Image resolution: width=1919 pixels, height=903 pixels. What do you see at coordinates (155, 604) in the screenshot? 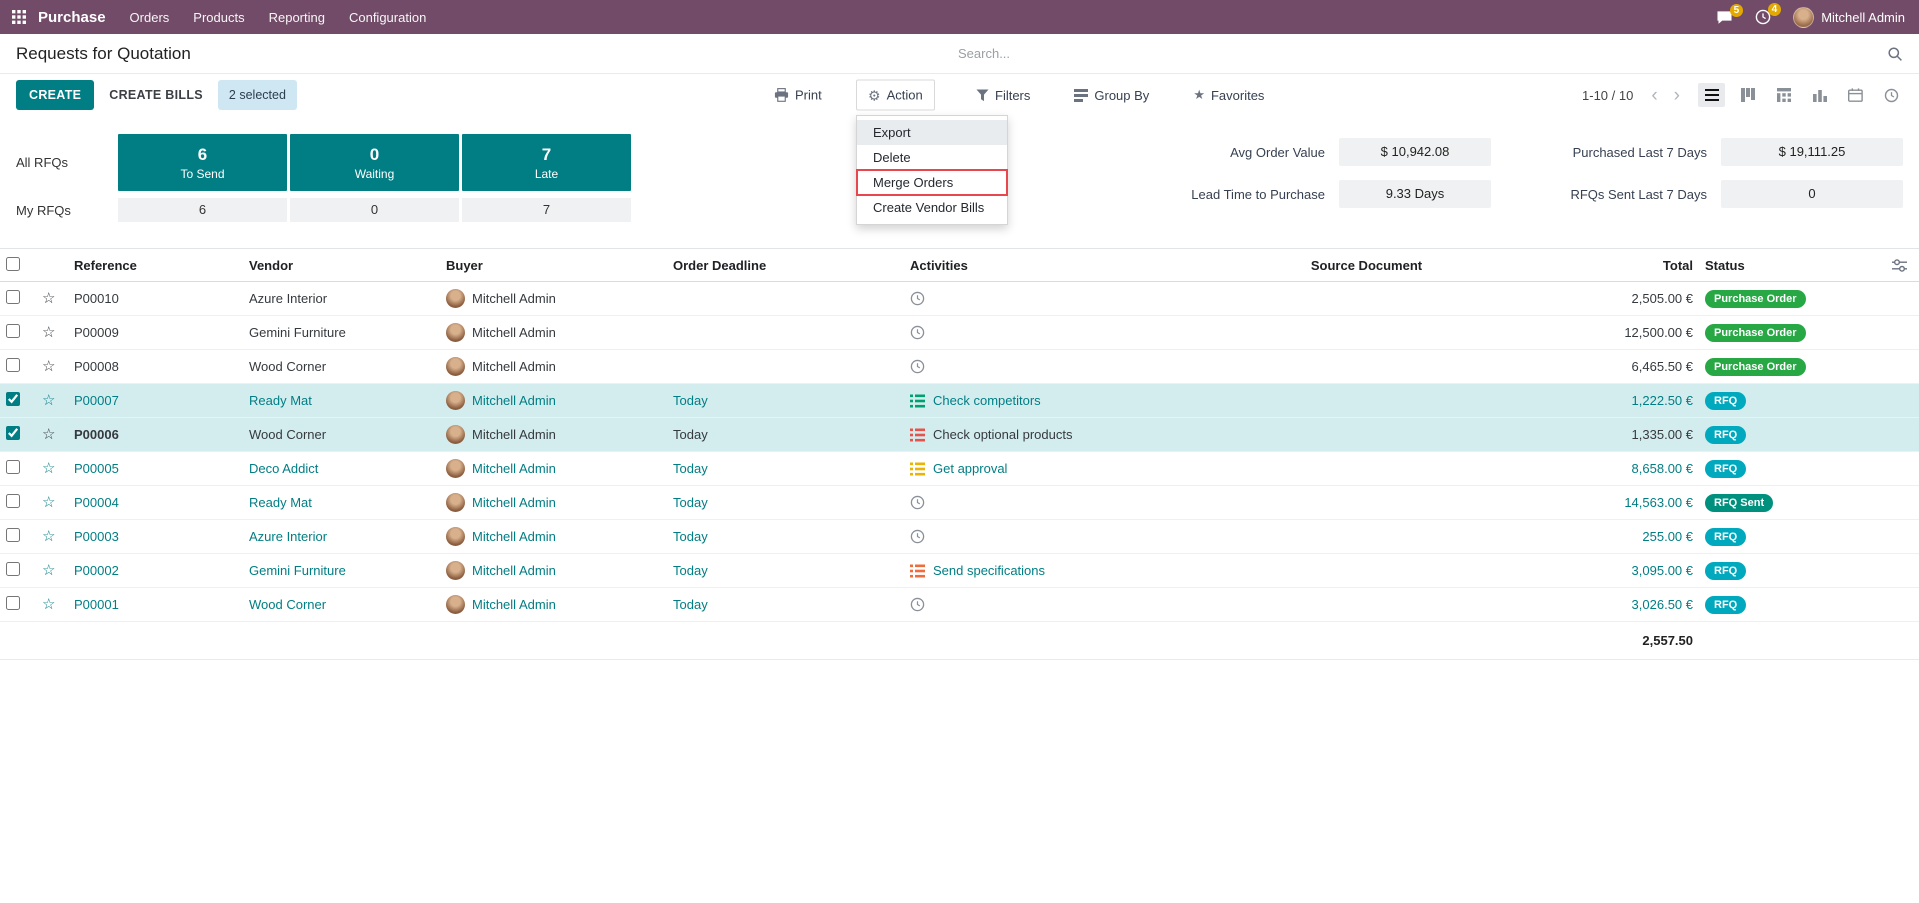
I see `rfq-reference: P00001` at bounding box center [155, 604].